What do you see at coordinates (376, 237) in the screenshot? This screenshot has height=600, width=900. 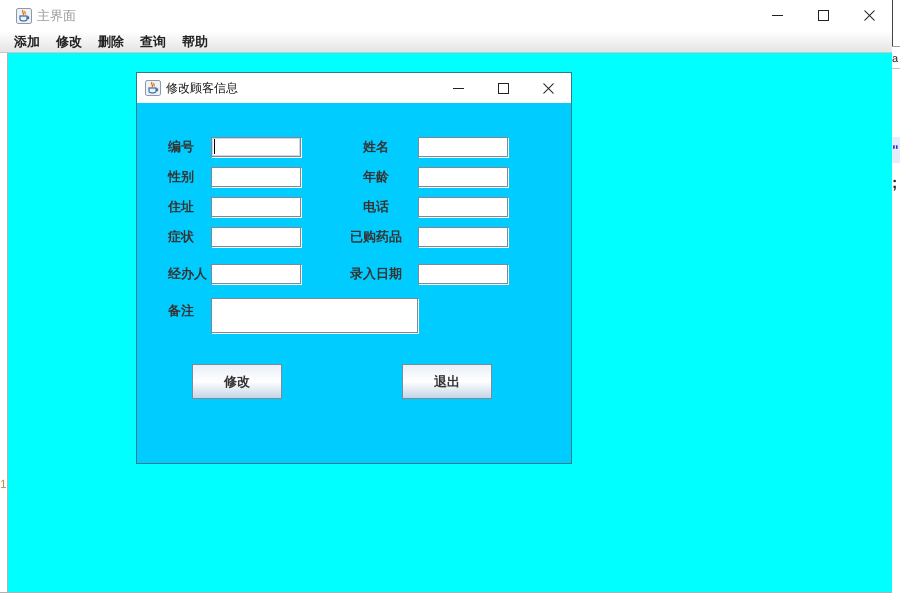 I see `field-label: 已购药品` at bounding box center [376, 237].